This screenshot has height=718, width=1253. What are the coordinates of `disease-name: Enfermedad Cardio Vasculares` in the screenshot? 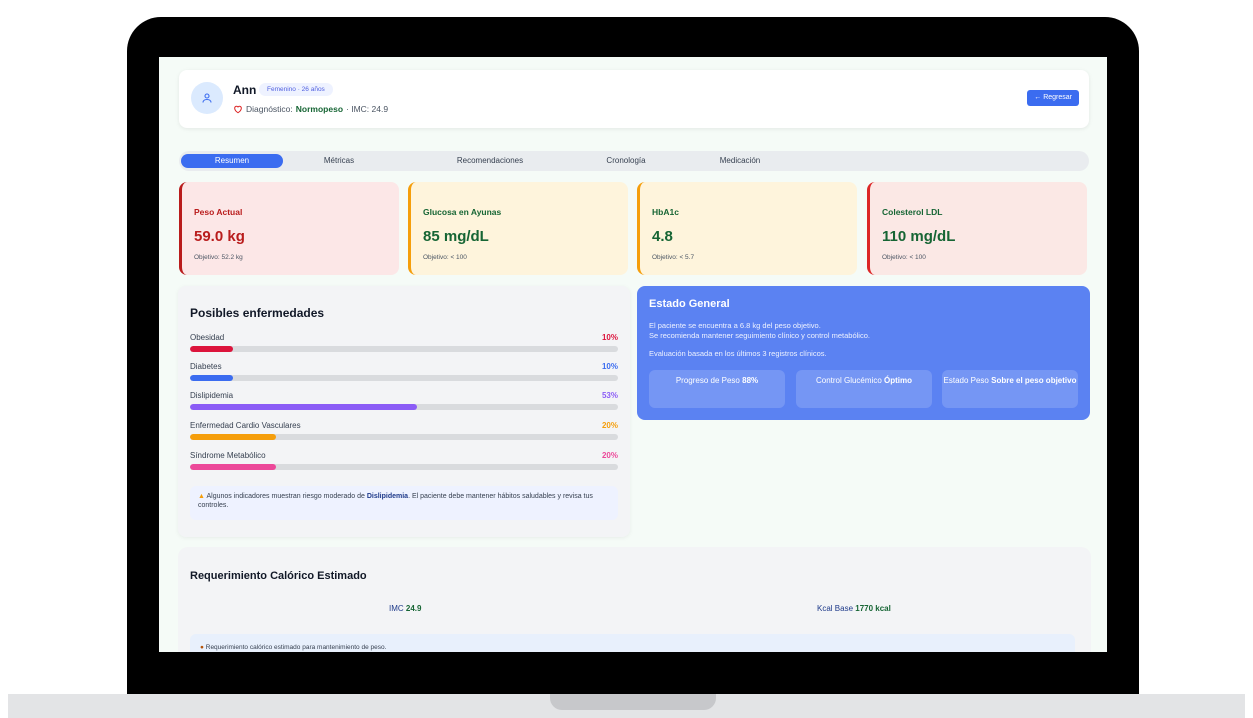 It's located at (245, 425).